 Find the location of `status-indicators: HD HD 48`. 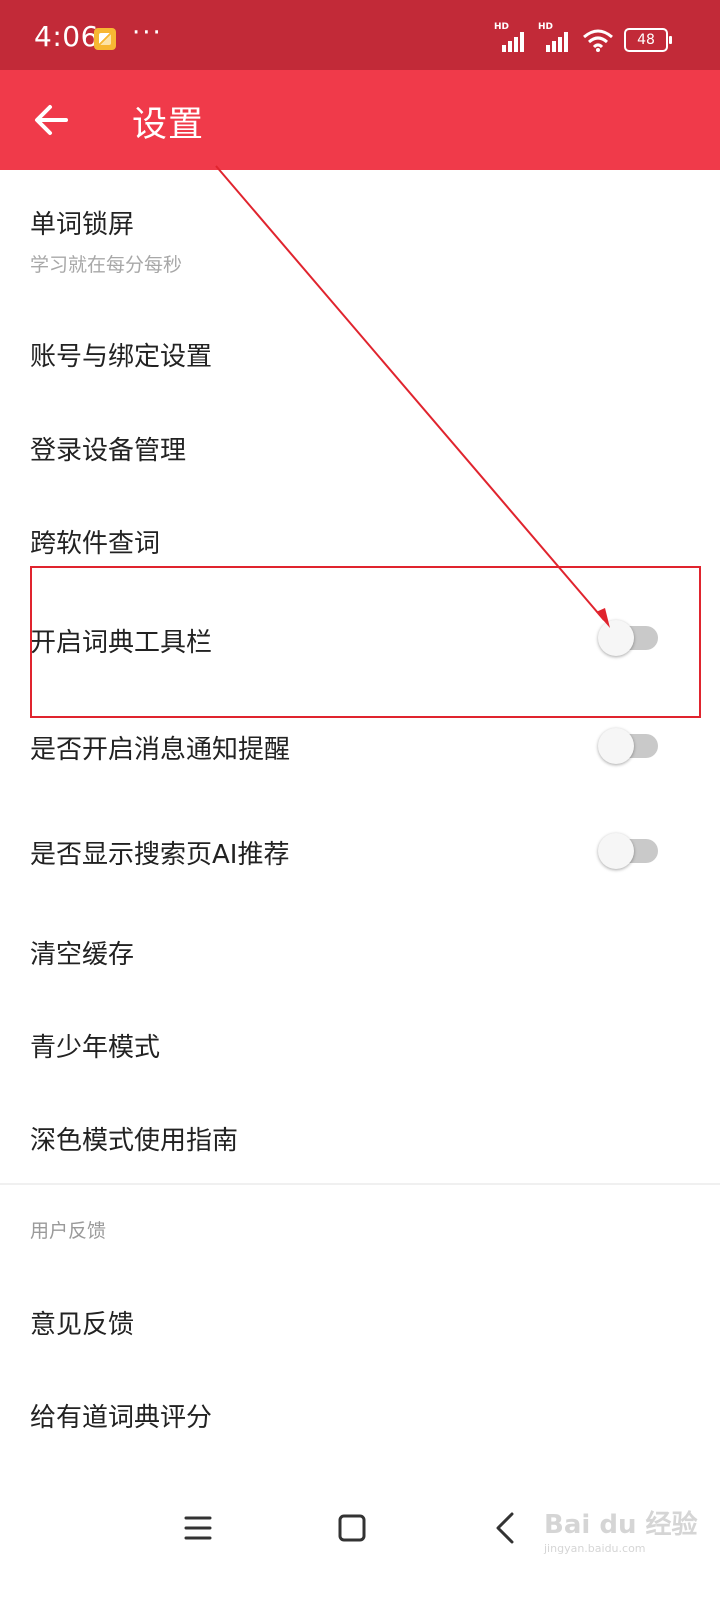

status-indicators: HD HD 48 is located at coordinates (583, 37).